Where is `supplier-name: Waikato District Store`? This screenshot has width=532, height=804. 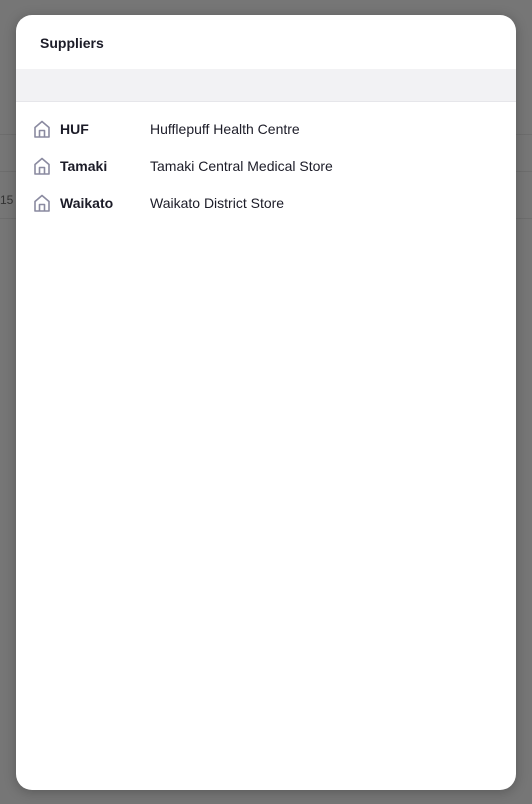
supplier-name: Waikato District Store is located at coordinates (217, 202).